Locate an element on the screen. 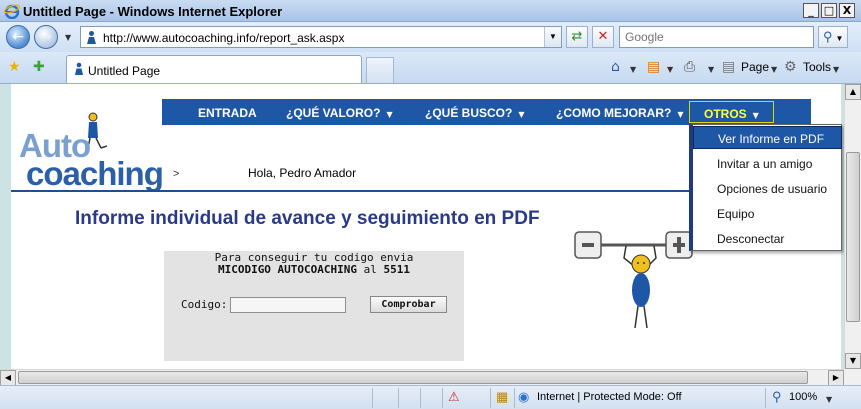 The image size is (861, 409). stop-button: ✕ is located at coordinates (603, 37).